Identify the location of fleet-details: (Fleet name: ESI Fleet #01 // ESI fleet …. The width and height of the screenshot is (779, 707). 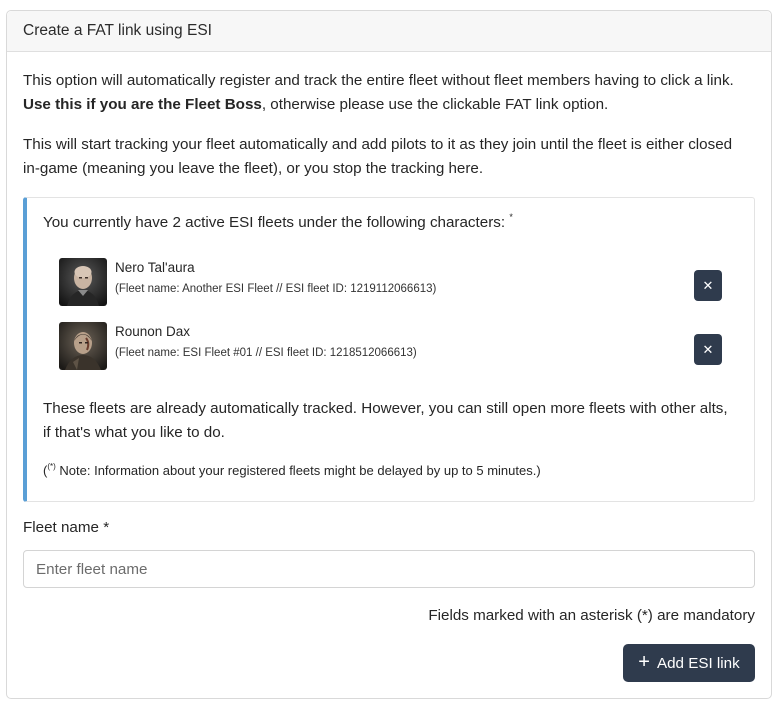
(266, 353).